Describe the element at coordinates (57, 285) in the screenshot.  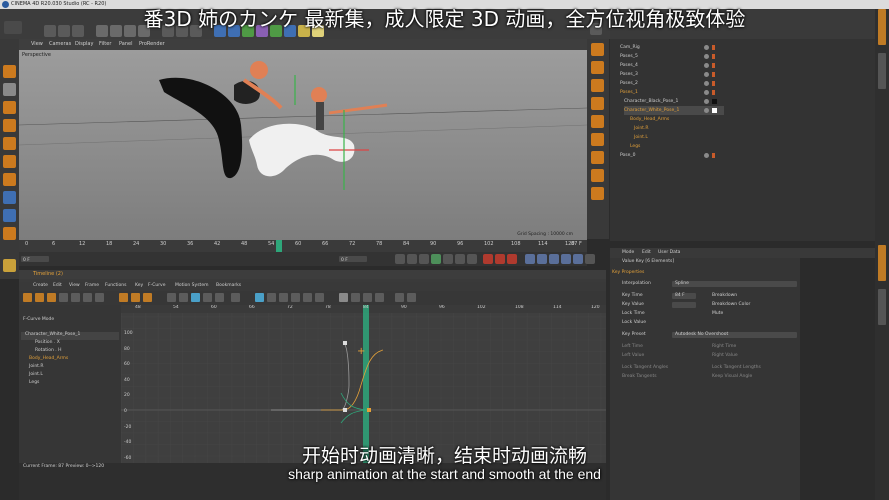
I see `tl-menu-edit: Edit` at that location.